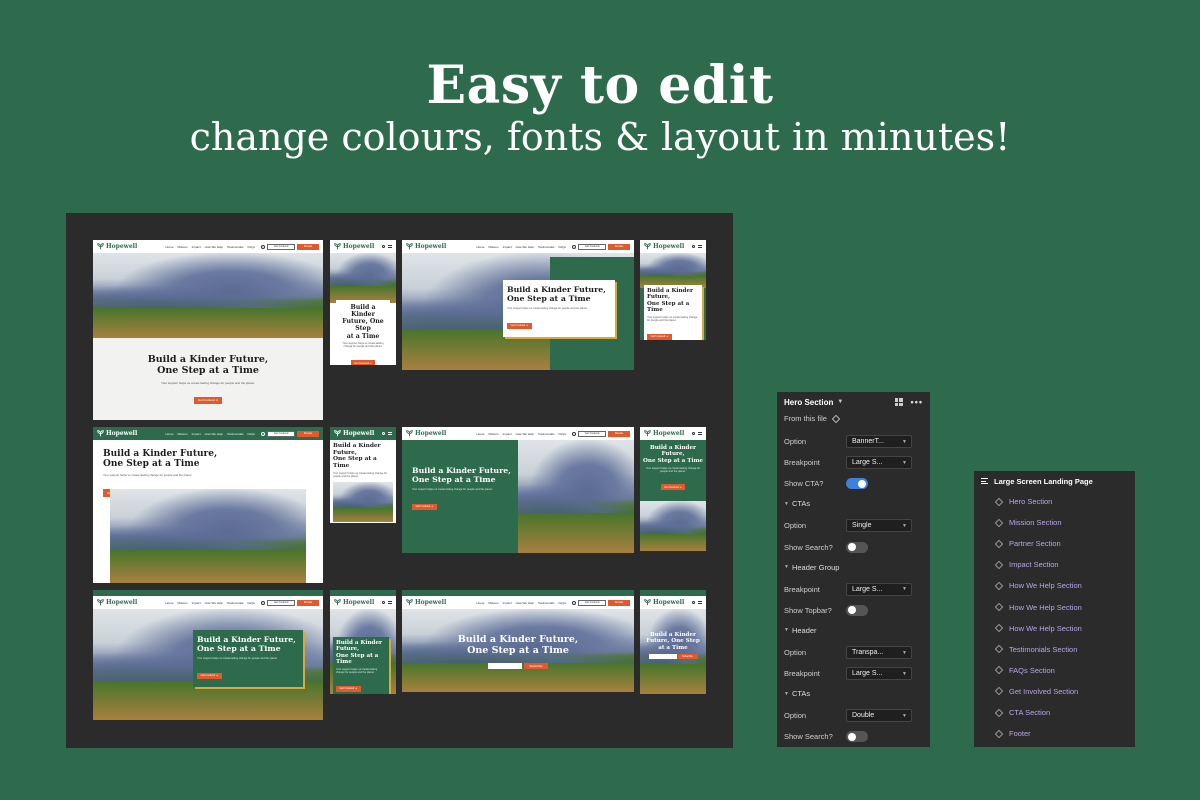 This screenshot has height=800, width=1200. Describe the element at coordinates (1022, 712) in the screenshot. I see `layer-item: CTA Section` at that location.